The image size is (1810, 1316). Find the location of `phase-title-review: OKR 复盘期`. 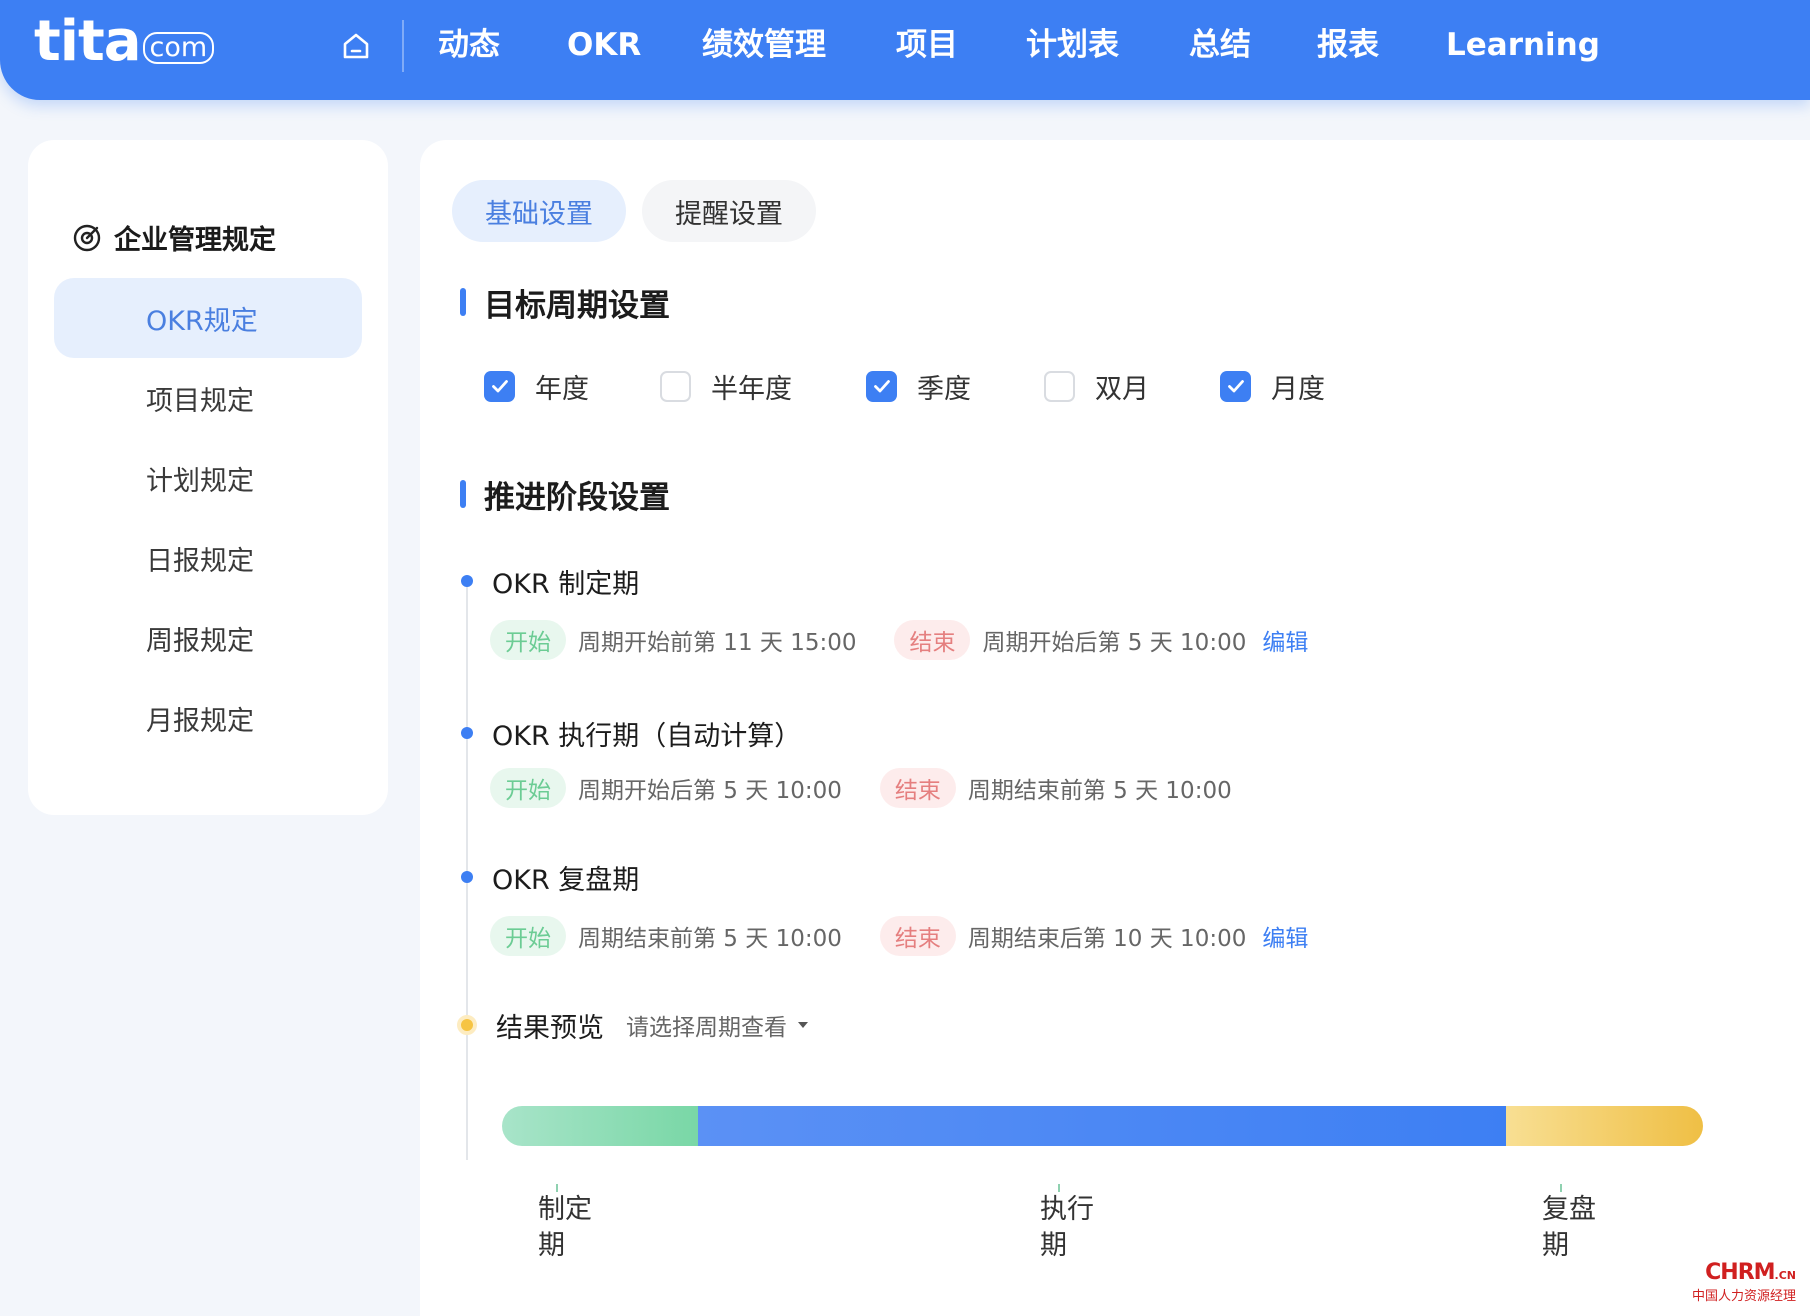

phase-title-review: OKR 复盘期 is located at coordinates (566, 880).